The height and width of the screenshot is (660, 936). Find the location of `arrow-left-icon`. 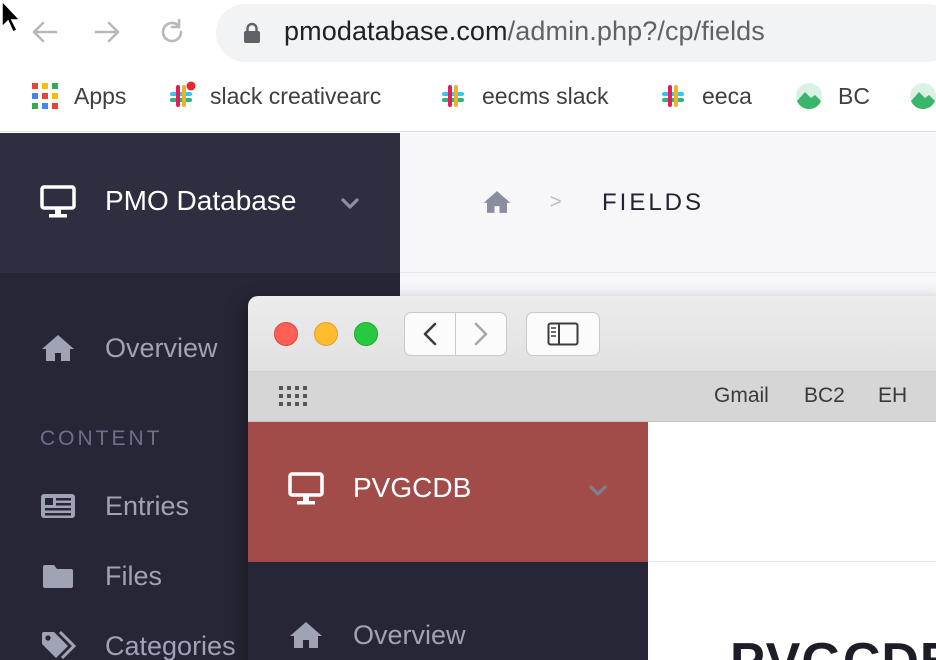

arrow-left-icon is located at coordinates (45, 32).